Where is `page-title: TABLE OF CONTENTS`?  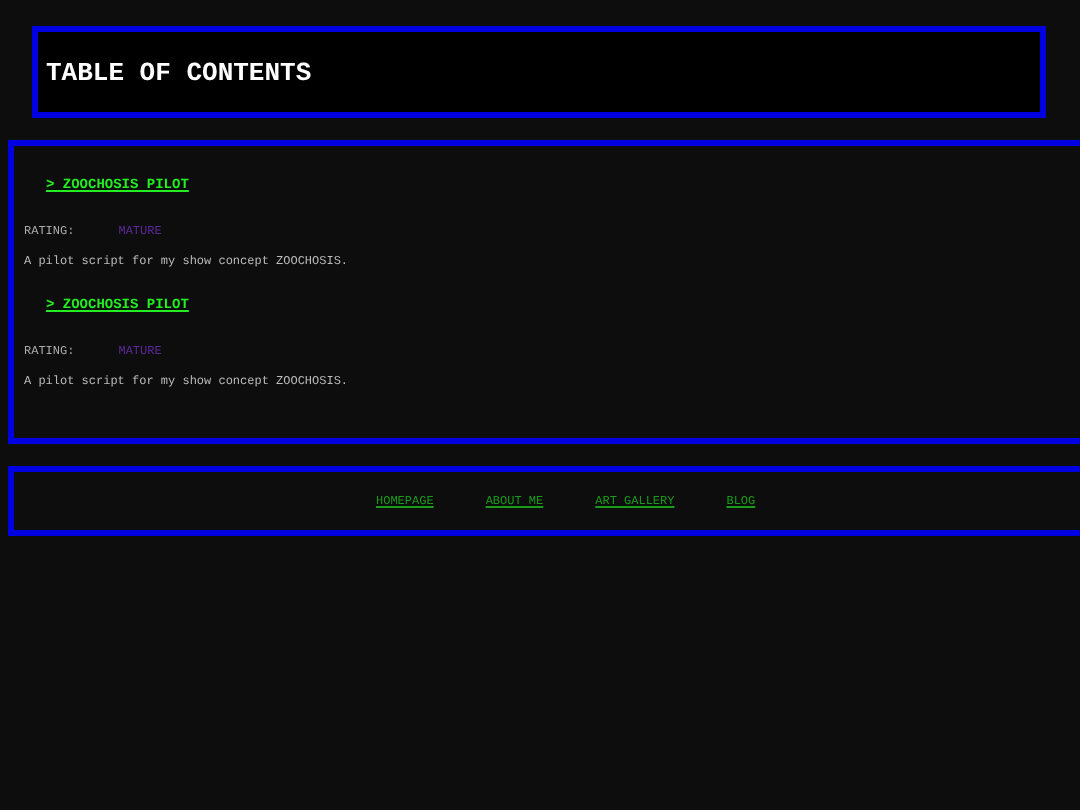
page-title: TABLE OF CONTENTS is located at coordinates (179, 72).